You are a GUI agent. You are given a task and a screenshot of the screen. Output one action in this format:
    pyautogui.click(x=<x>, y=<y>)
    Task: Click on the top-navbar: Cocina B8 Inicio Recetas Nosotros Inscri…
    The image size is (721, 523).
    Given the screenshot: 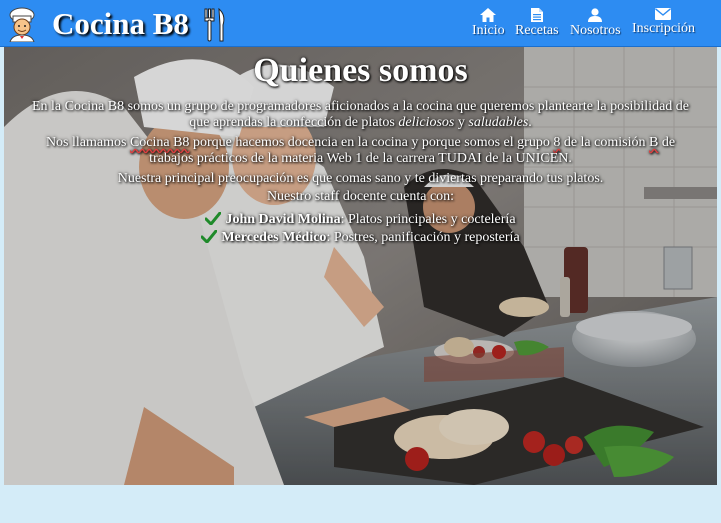 What is the action you would take?
    pyautogui.click(x=360, y=23)
    